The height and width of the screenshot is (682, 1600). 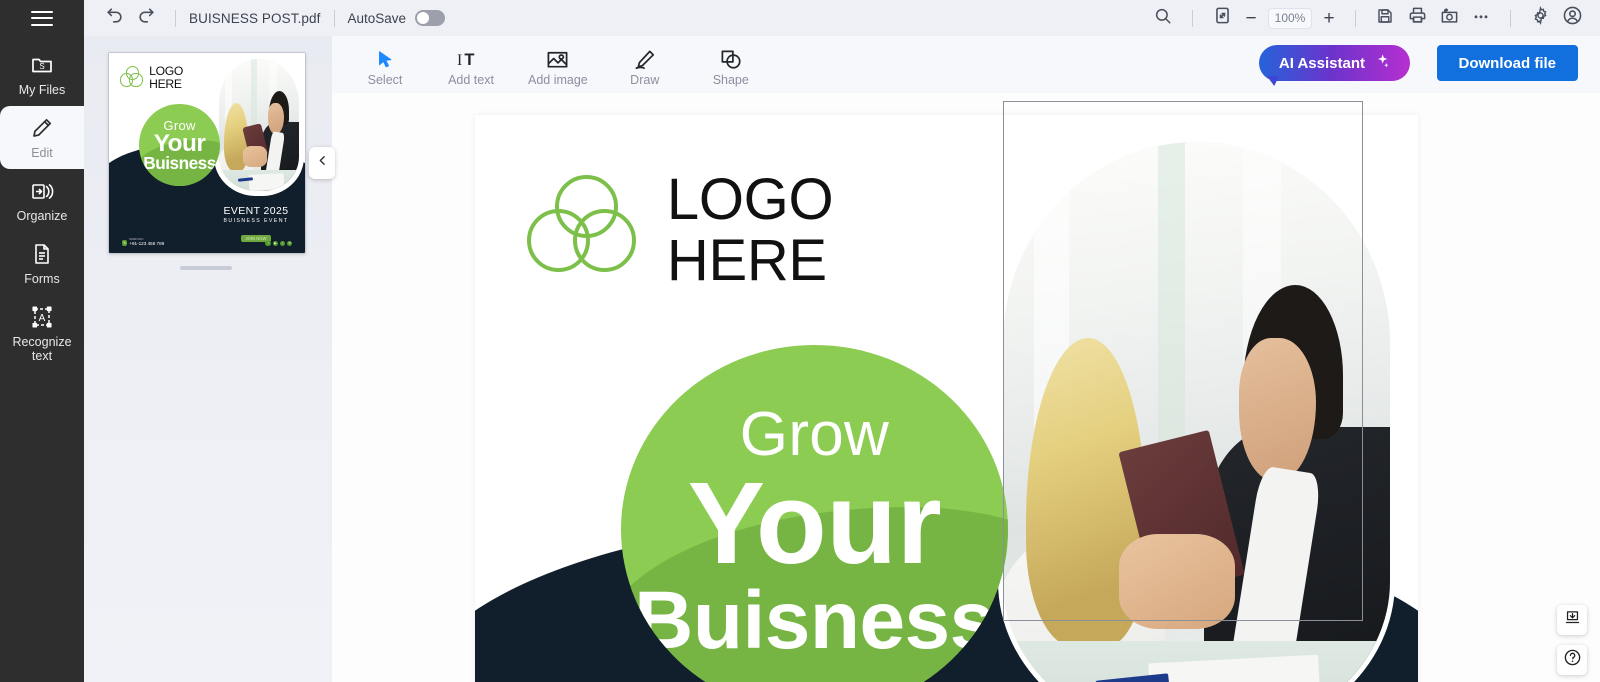 I want to click on download-file-label: Download file, so click(x=1507, y=63).